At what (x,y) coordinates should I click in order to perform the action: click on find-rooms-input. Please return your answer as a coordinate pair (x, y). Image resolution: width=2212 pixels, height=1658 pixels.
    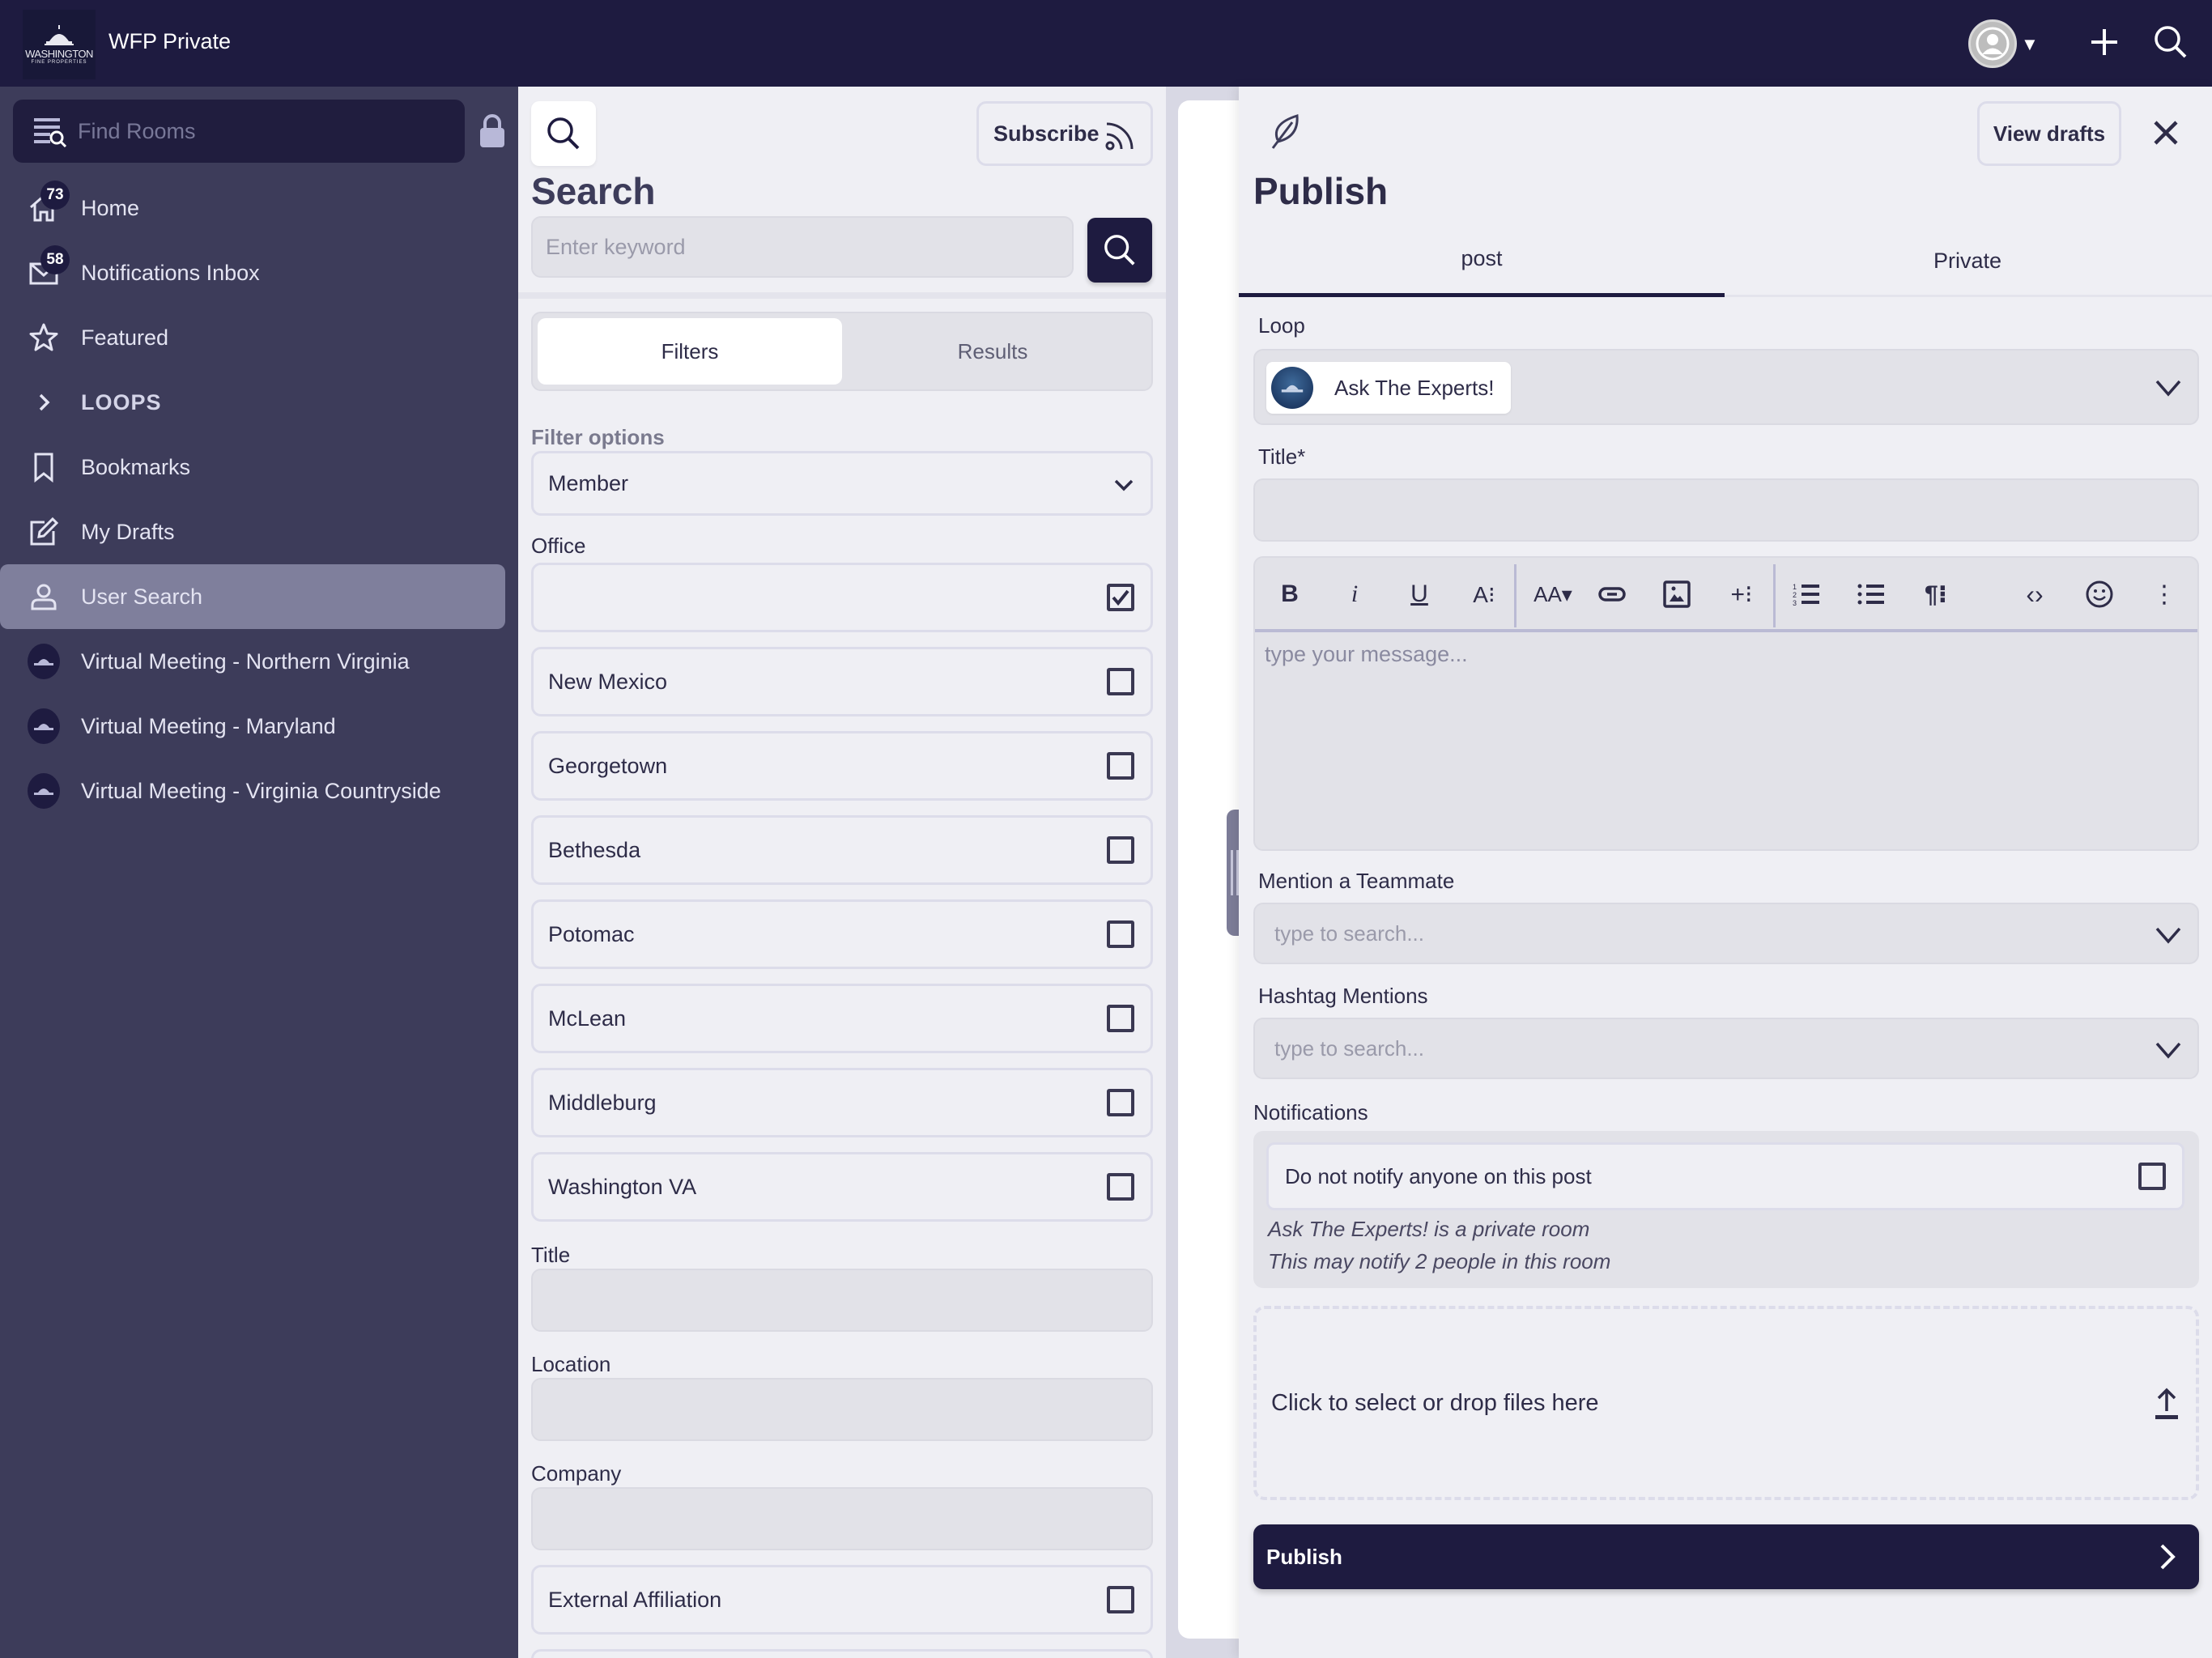
    Looking at the image, I should click on (264, 131).